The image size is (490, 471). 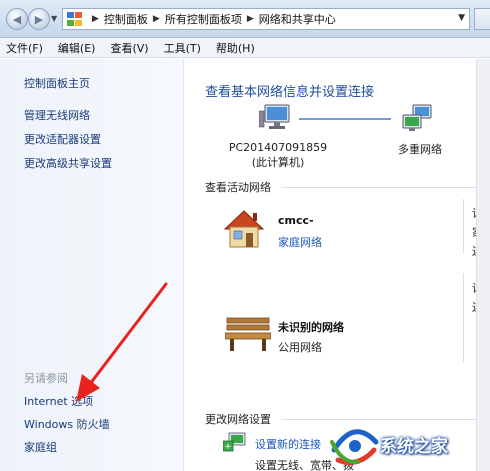 What do you see at coordinates (235, 48) in the screenshot?
I see `menu-help: 帮助(H)` at bounding box center [235, 48].